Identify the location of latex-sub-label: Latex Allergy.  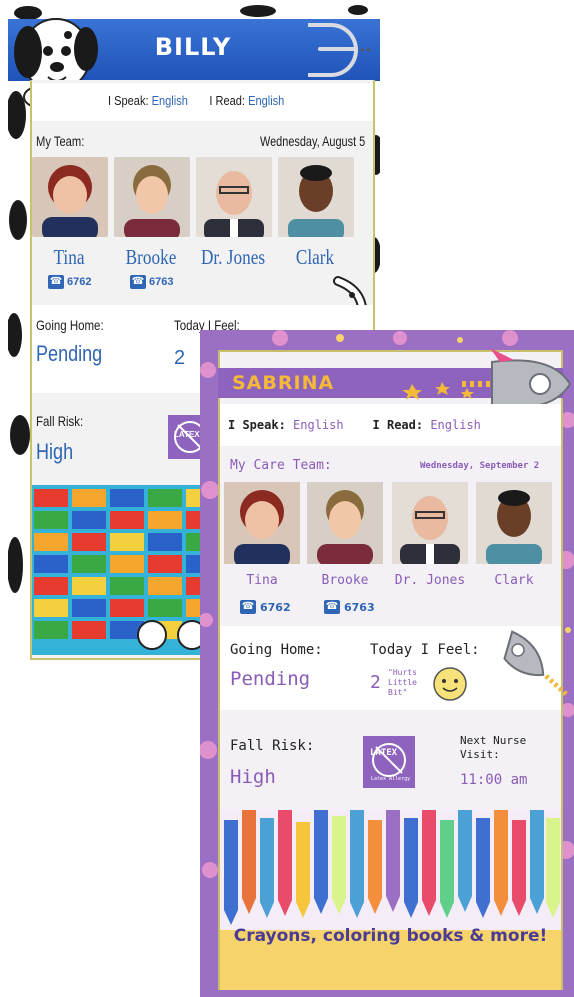
(391, 779).